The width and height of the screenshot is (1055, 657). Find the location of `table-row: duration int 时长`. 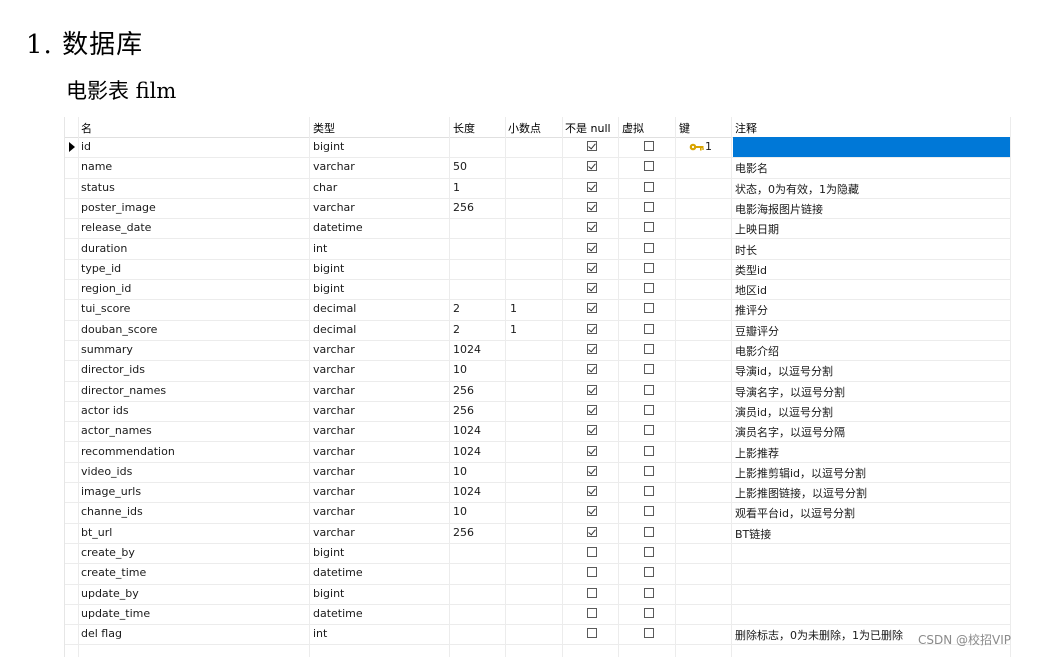

table-row: duration int 时长 is located at coordinates (538, 249).